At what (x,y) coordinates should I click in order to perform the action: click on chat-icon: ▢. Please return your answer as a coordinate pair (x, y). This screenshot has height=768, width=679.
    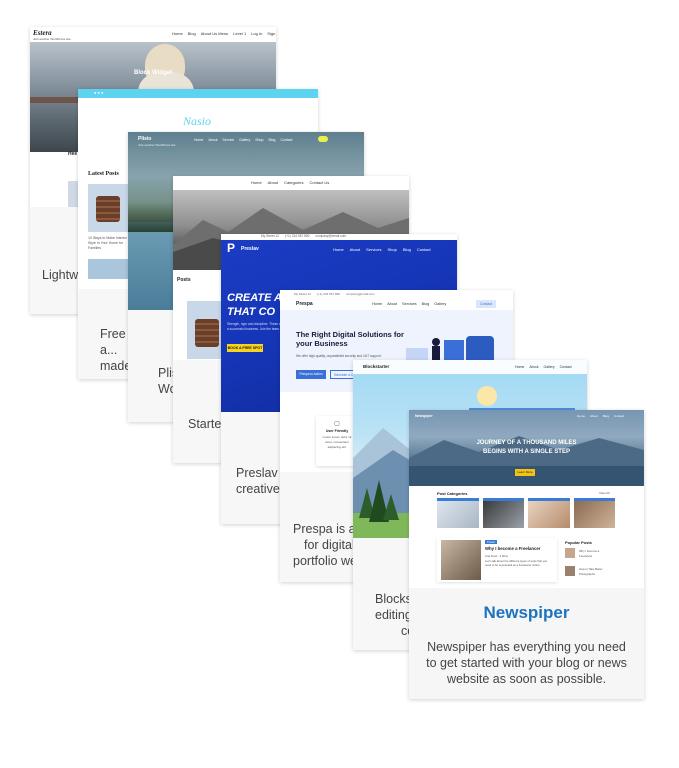
    Looking at the image, I should click on (337, 424).